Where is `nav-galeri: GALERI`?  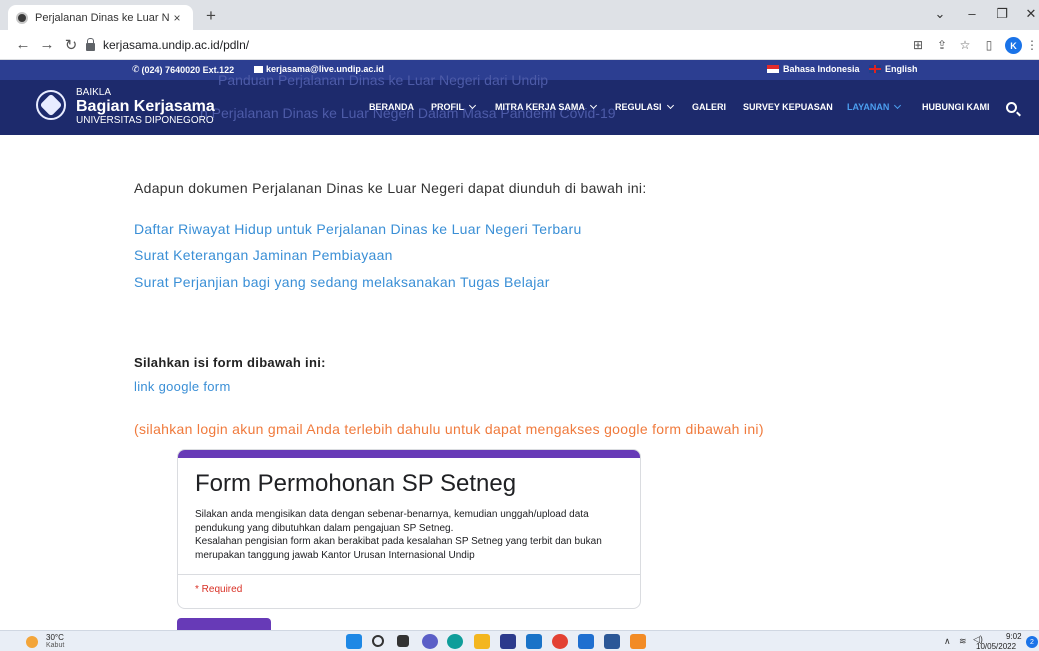
nav-galeri: GALERI is located at coordinates (709, 107).